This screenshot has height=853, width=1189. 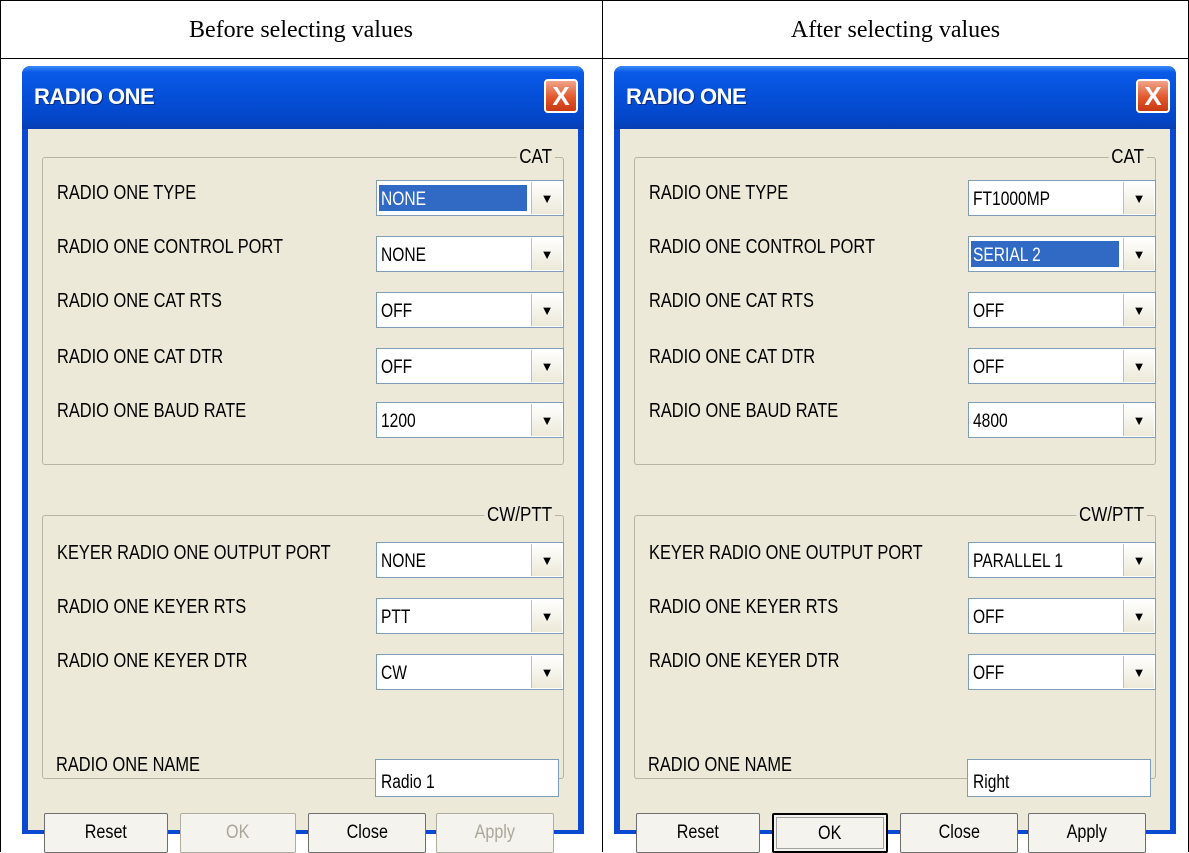 What do you see at coordinates (989, 617) in the screenshot?
I see `keyer-rts-value: OFF` at bounding box center [989, 617].